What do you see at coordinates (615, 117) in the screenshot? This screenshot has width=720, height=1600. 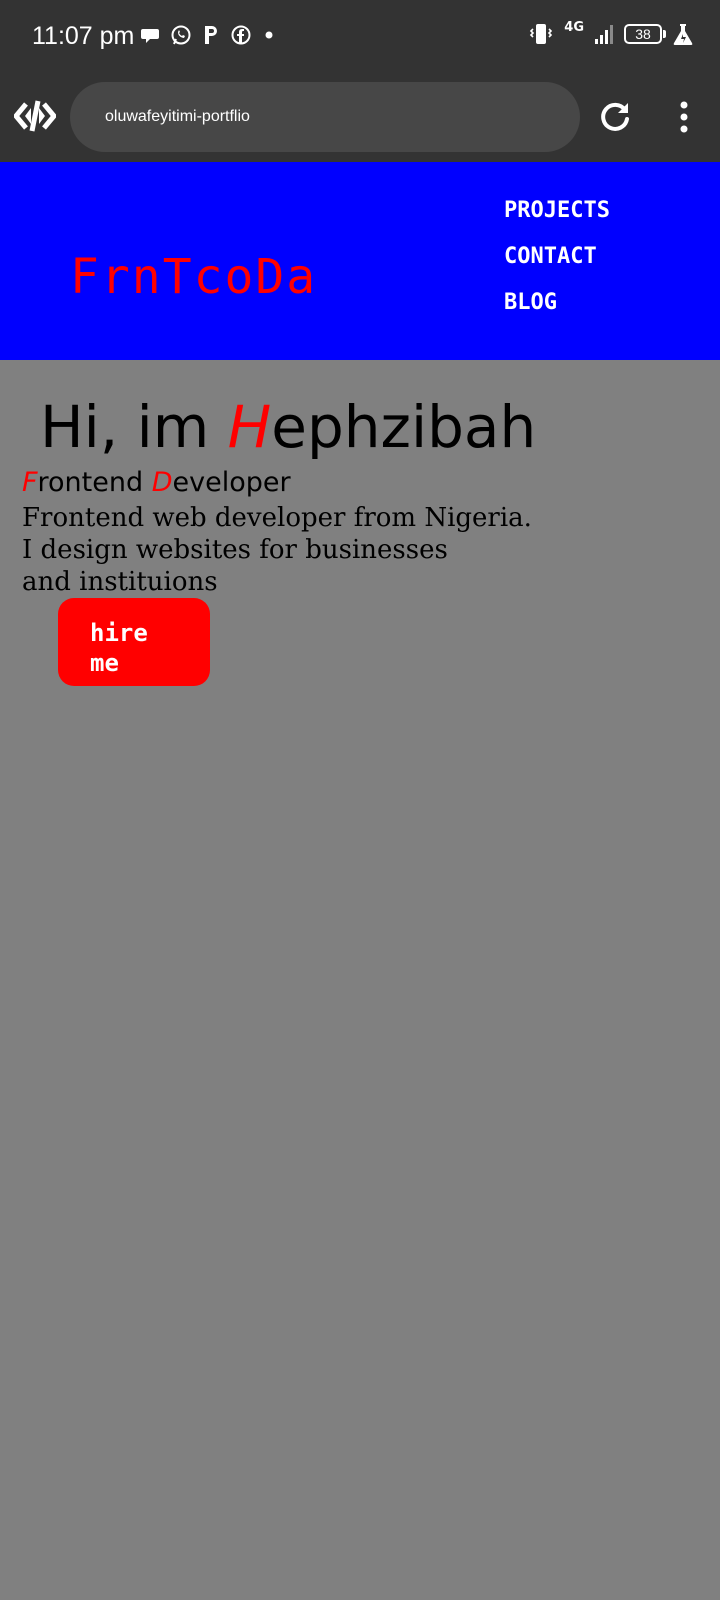 I see `reload-icon` at bounding box center [615, 117].